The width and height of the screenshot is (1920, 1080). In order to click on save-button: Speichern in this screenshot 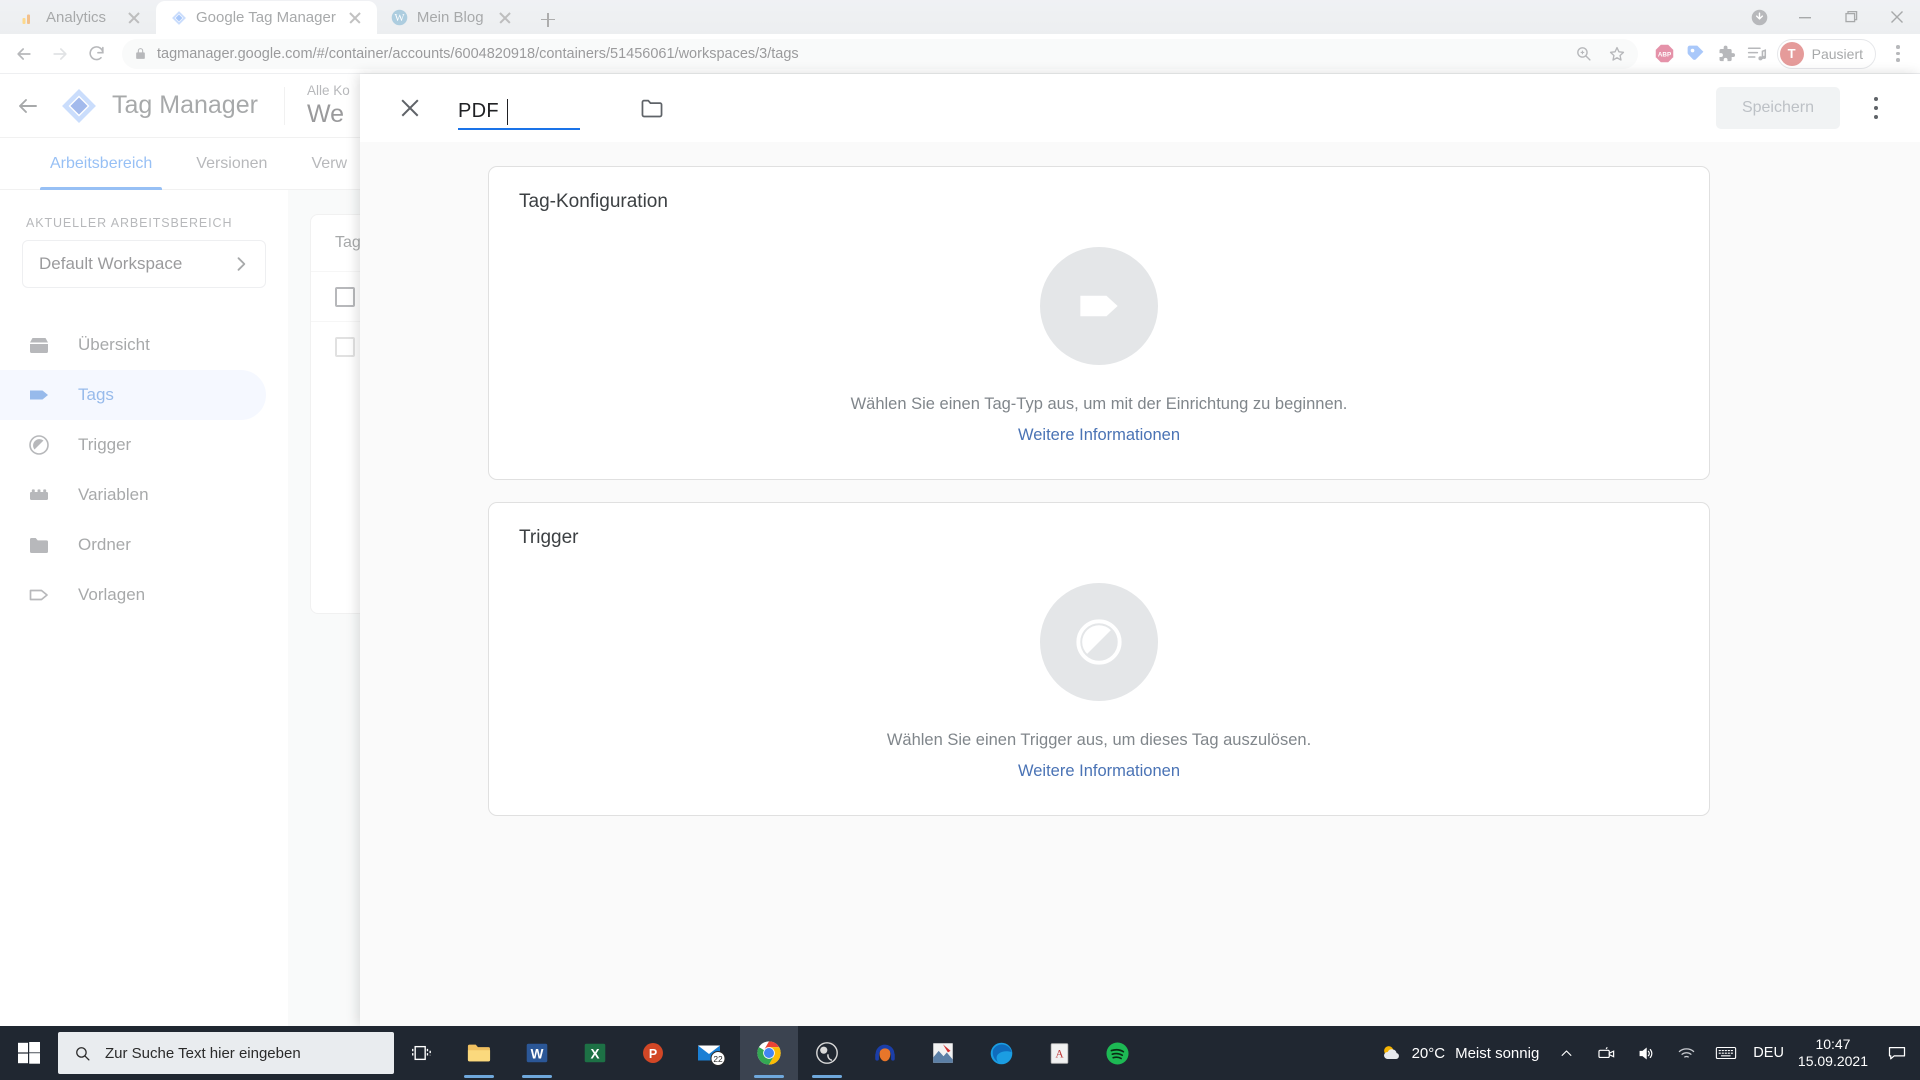, I will do `click(1777, 108)`.